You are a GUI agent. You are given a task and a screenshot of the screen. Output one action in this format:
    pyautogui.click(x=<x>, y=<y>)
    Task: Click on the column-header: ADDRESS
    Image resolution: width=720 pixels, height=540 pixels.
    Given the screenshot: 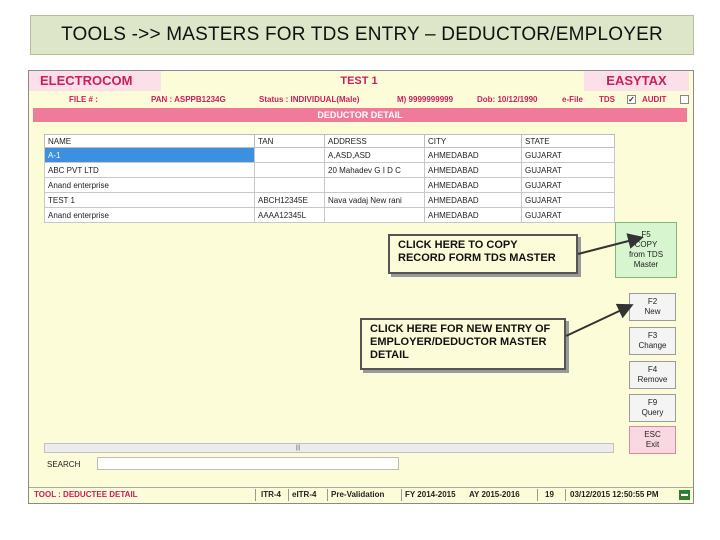 What is the action you would take?
    pyautogui.click(x=374, y=141)
    